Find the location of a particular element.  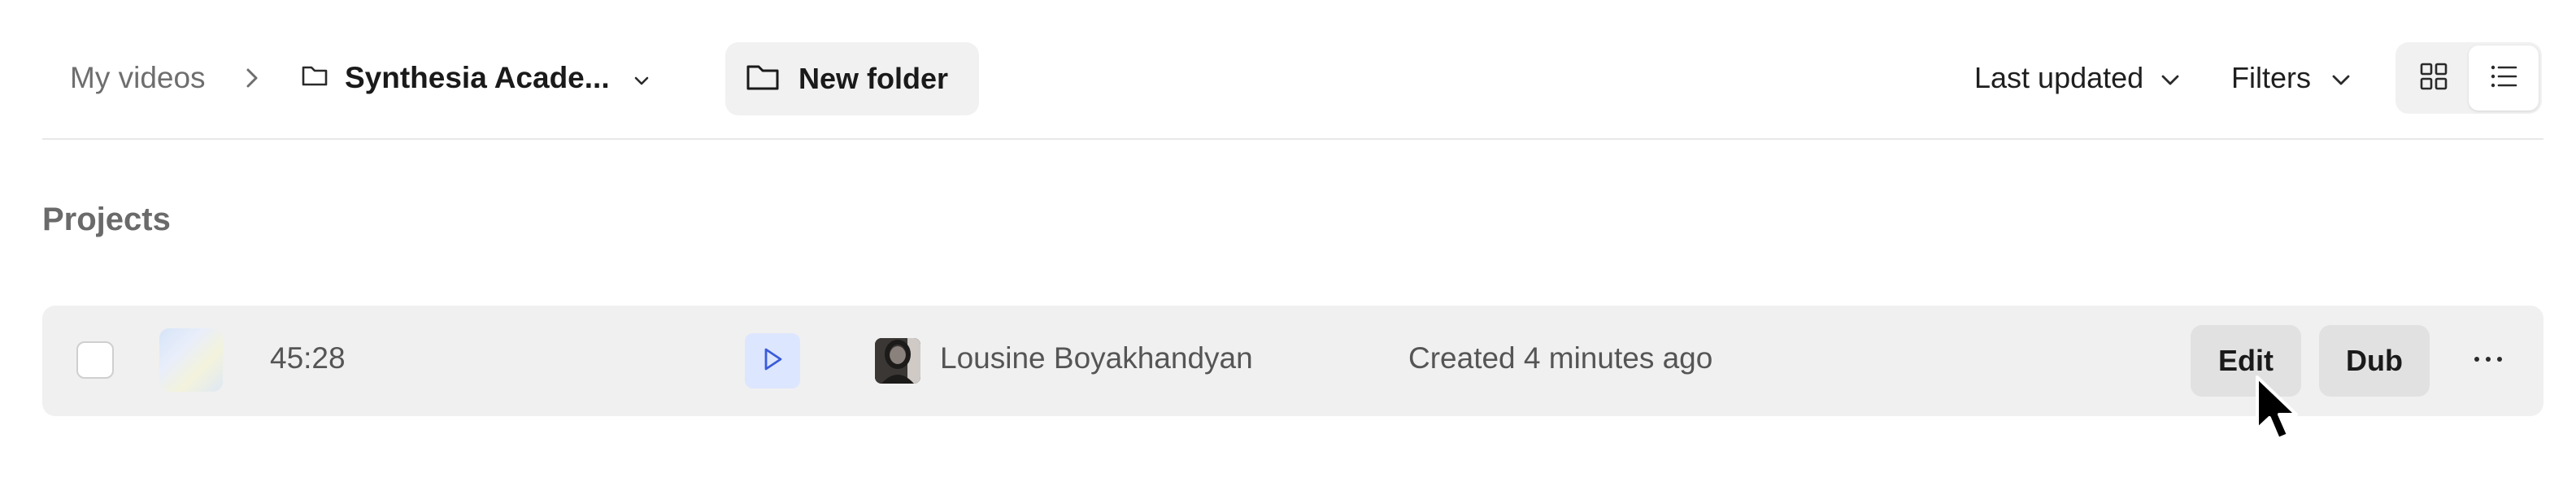

filters-label: Filters is located at coordinates (2271, 77).